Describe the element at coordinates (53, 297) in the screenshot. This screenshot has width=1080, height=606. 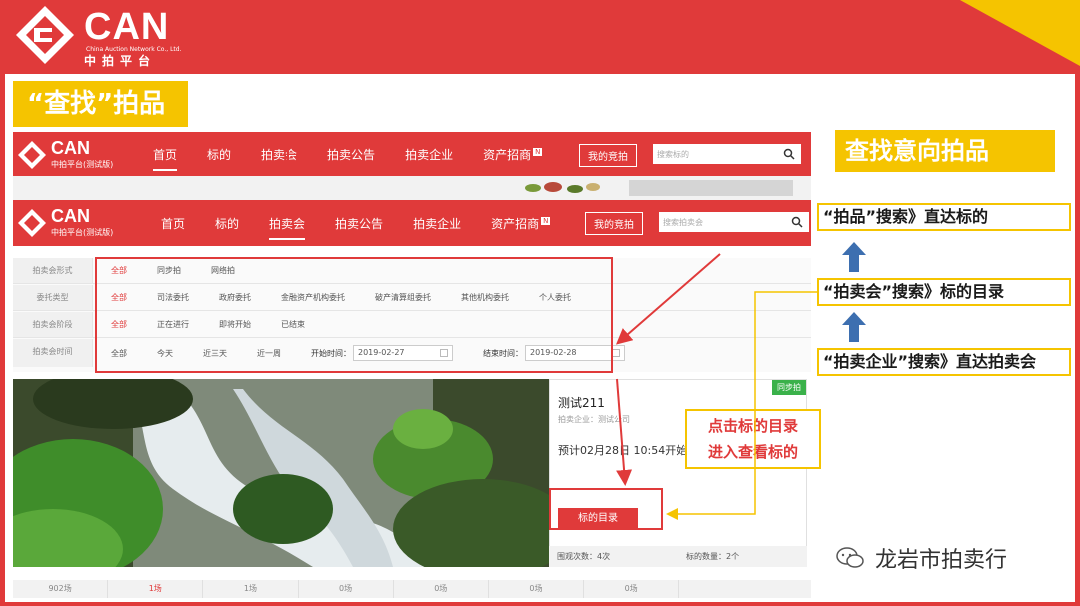
I see `filter-label: 委托类型` at that location.